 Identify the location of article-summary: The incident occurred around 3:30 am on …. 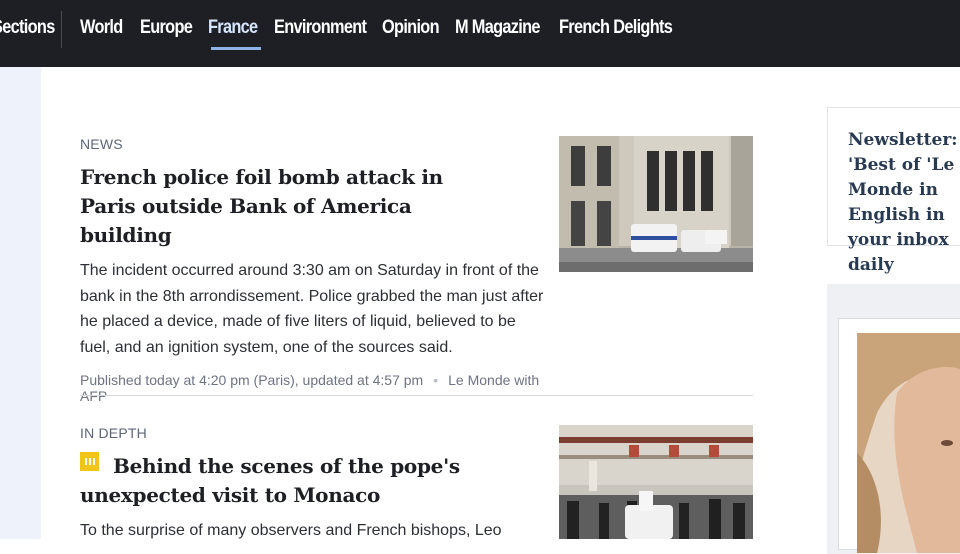
(416, 309).